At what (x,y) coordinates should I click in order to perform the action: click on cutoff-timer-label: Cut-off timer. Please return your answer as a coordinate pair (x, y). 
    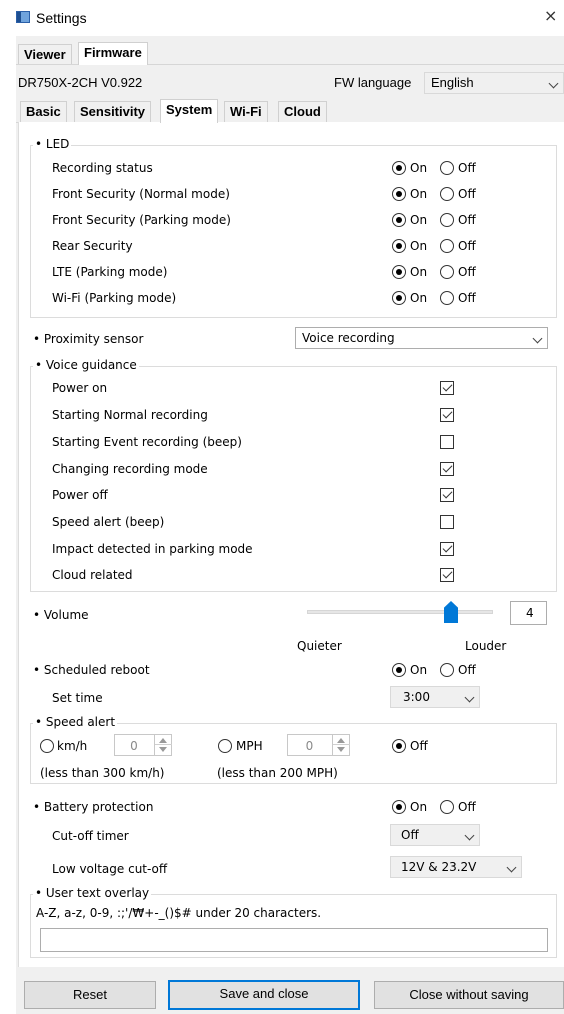
    Looking at the image, I should click on (90, 836).